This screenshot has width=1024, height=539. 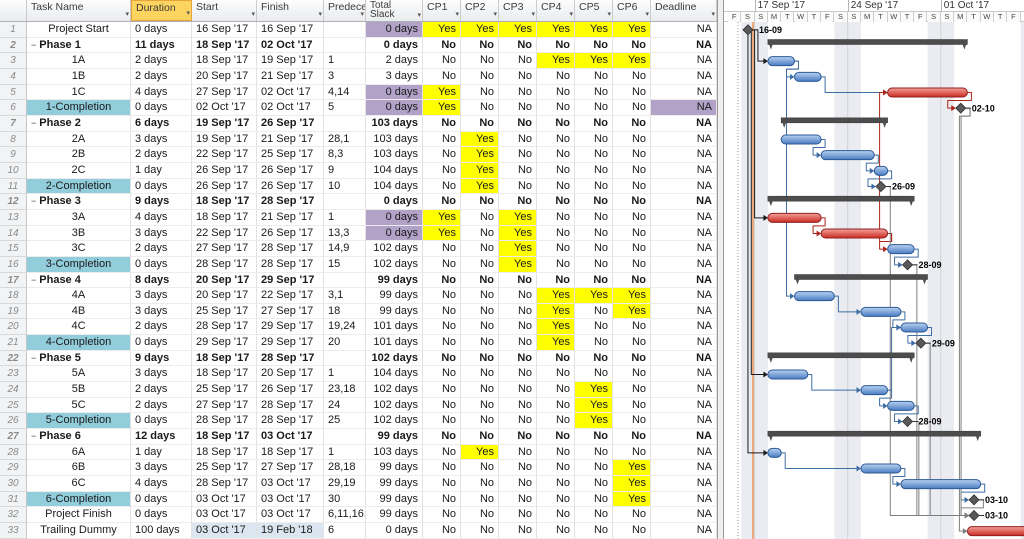 I want to click on cell-finish: 25 Sep '17, so click(x=290, y=155).